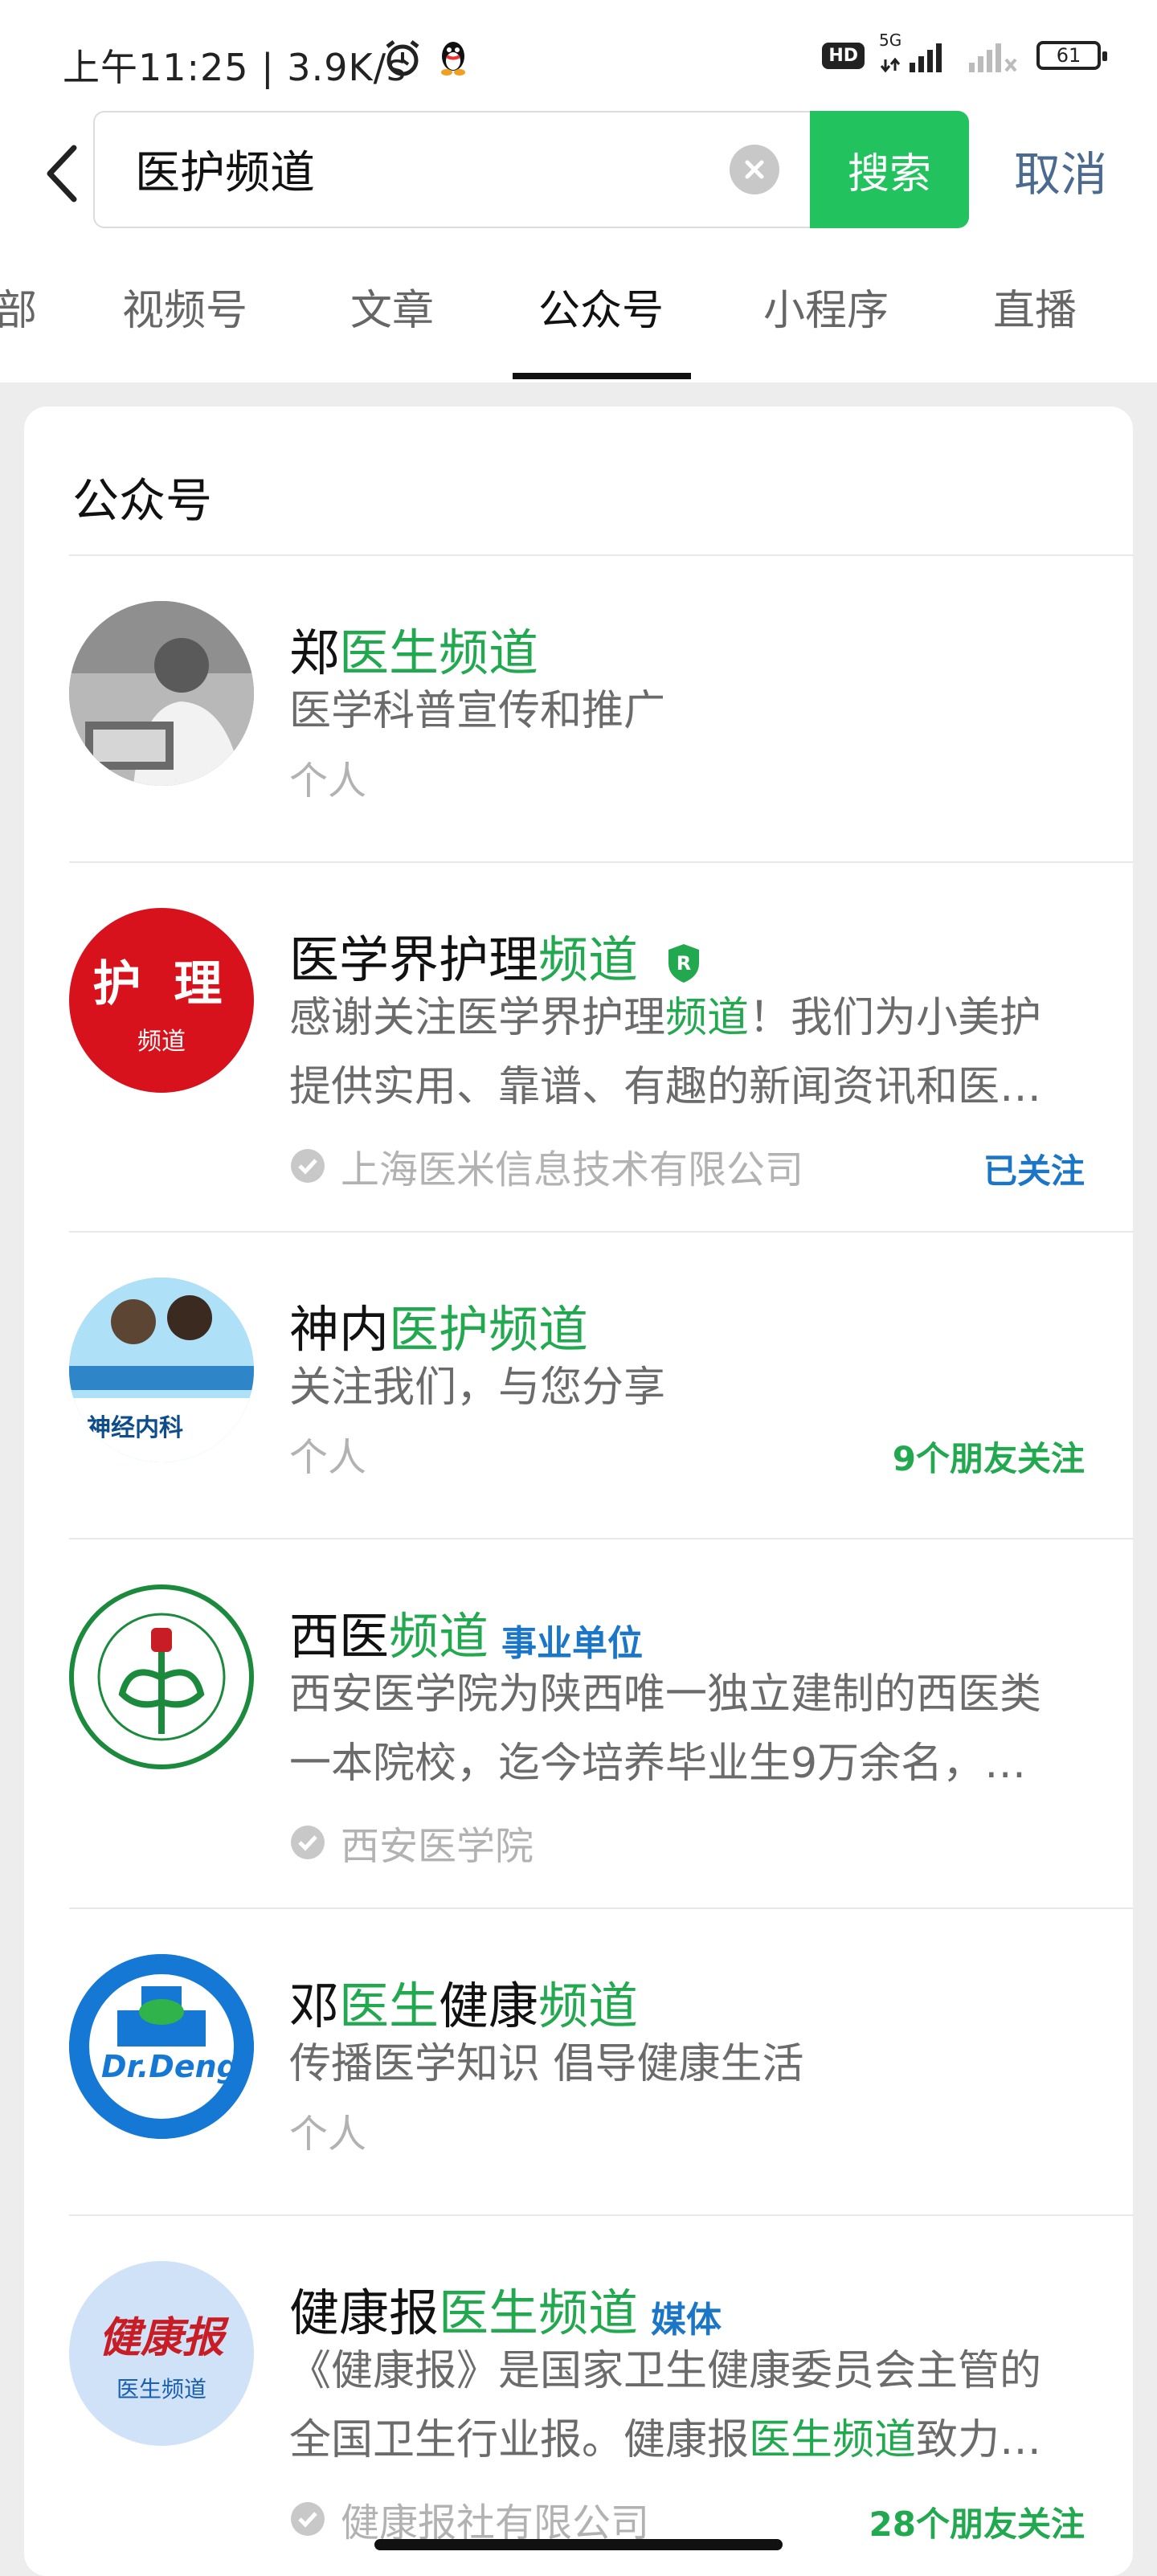 The width and height of the screenshot is (1157, 2576). I want to click on account-name: 西医频道 事业单位, so click(466, 1632).